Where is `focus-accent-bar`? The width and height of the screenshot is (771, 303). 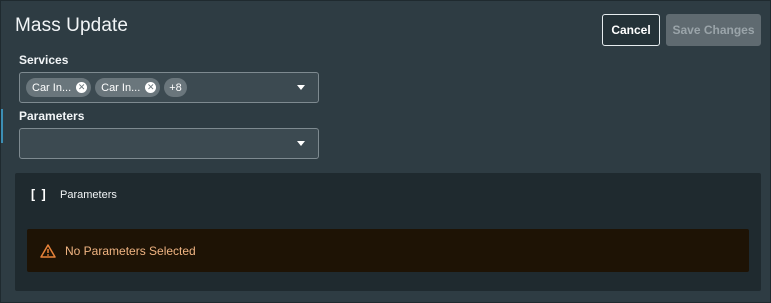
focus-accent-bar is located at coordinates (2, 126).